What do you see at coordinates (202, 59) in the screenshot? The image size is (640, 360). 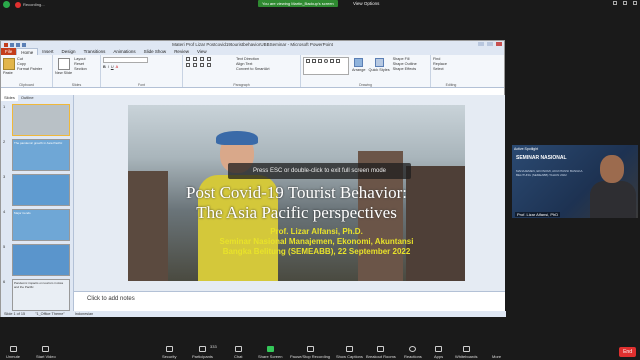 I see `decrease-indent-icon` at bounding box center [202, 59].